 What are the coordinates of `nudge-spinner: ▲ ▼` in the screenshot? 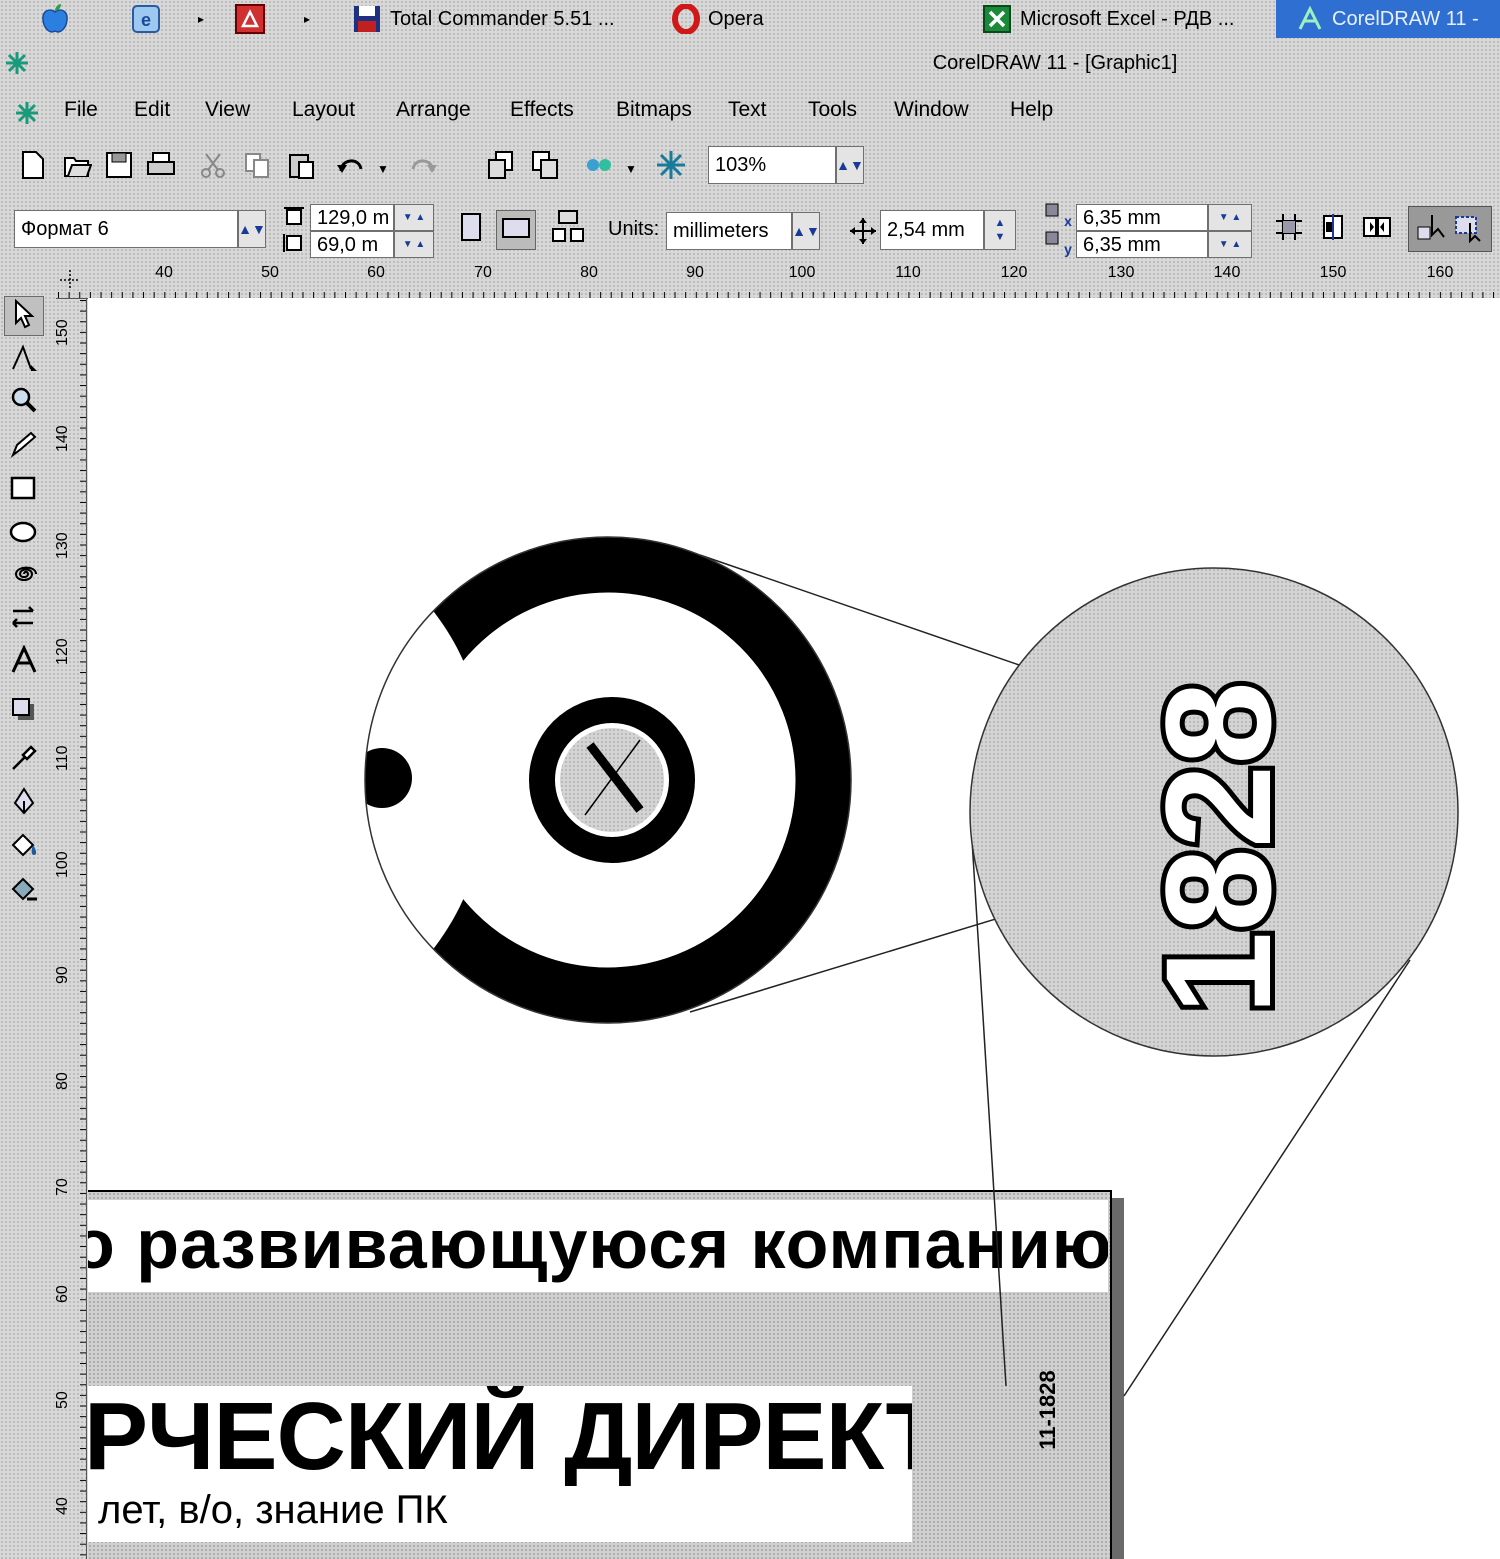 It's located at (1000, 230).